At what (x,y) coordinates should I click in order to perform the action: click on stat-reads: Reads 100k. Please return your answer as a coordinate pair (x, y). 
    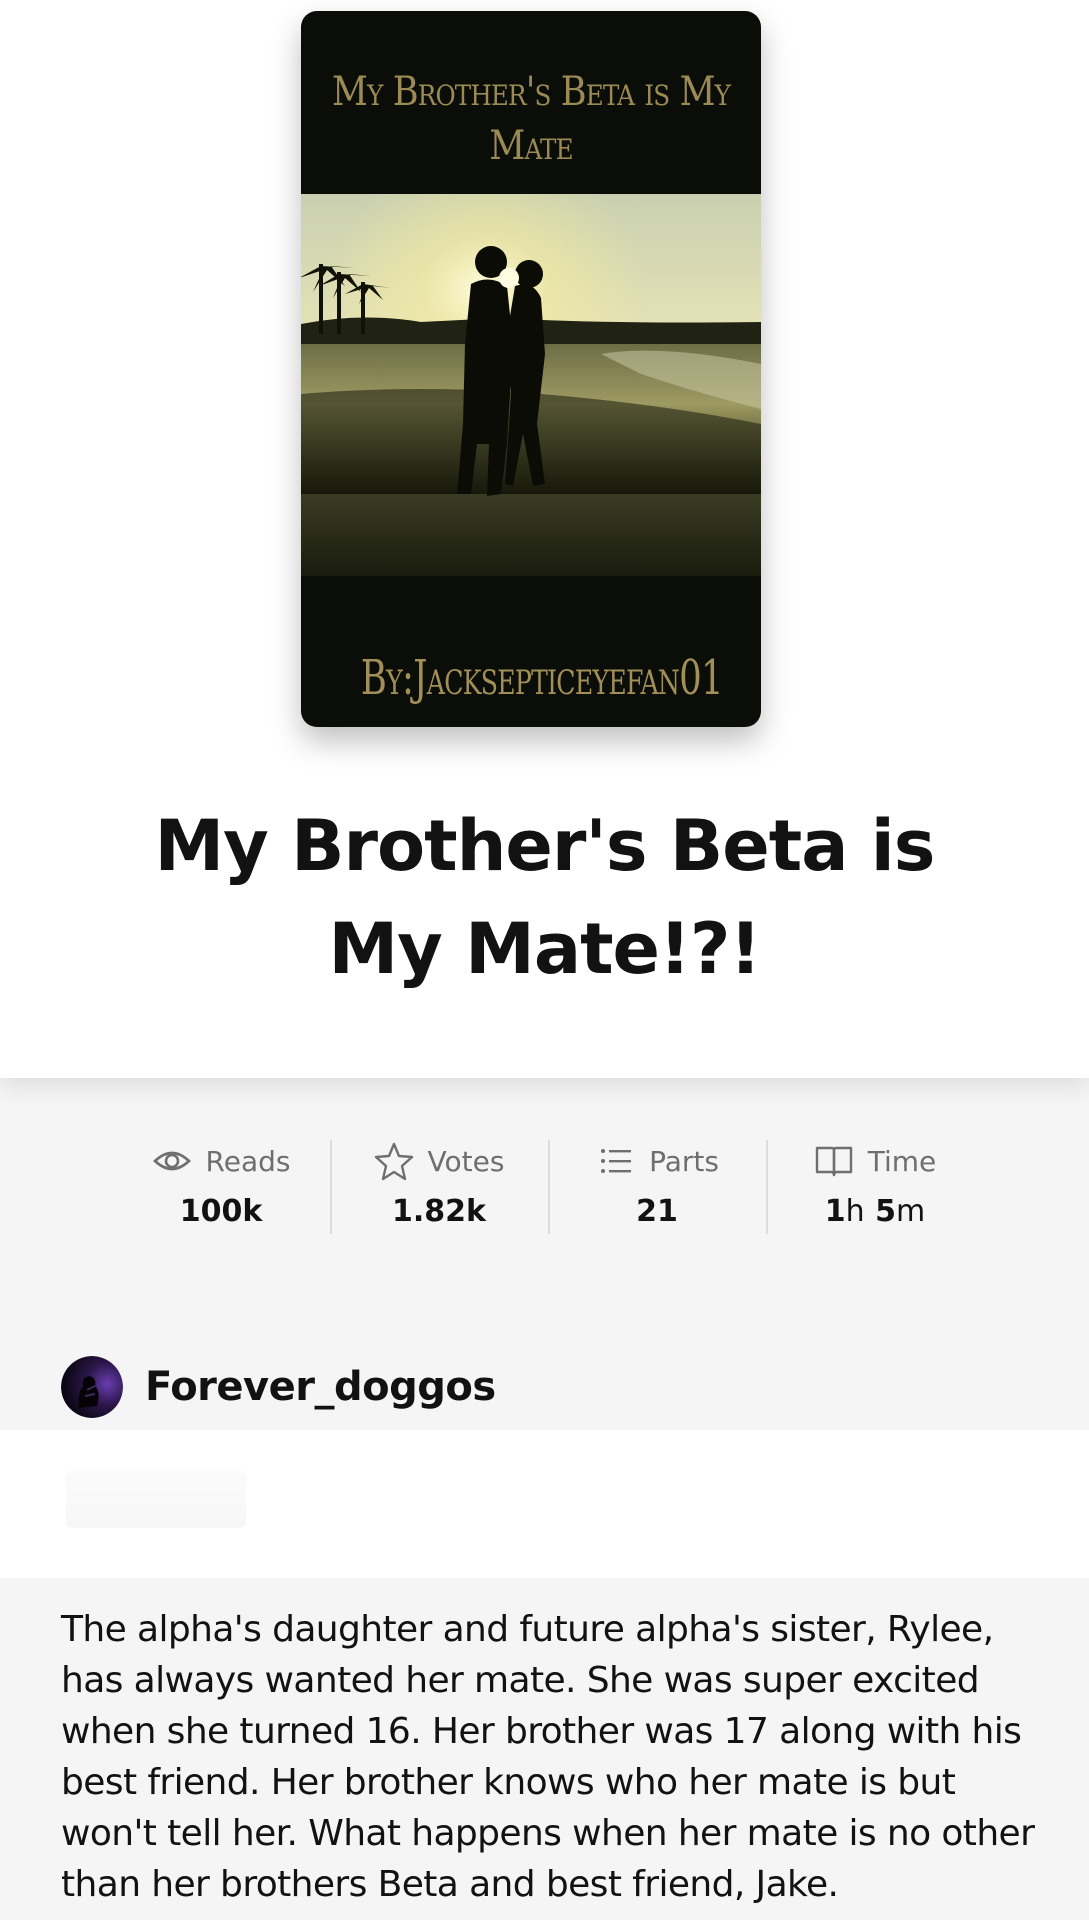
    Looking at the image, I should click on (221, 1186).